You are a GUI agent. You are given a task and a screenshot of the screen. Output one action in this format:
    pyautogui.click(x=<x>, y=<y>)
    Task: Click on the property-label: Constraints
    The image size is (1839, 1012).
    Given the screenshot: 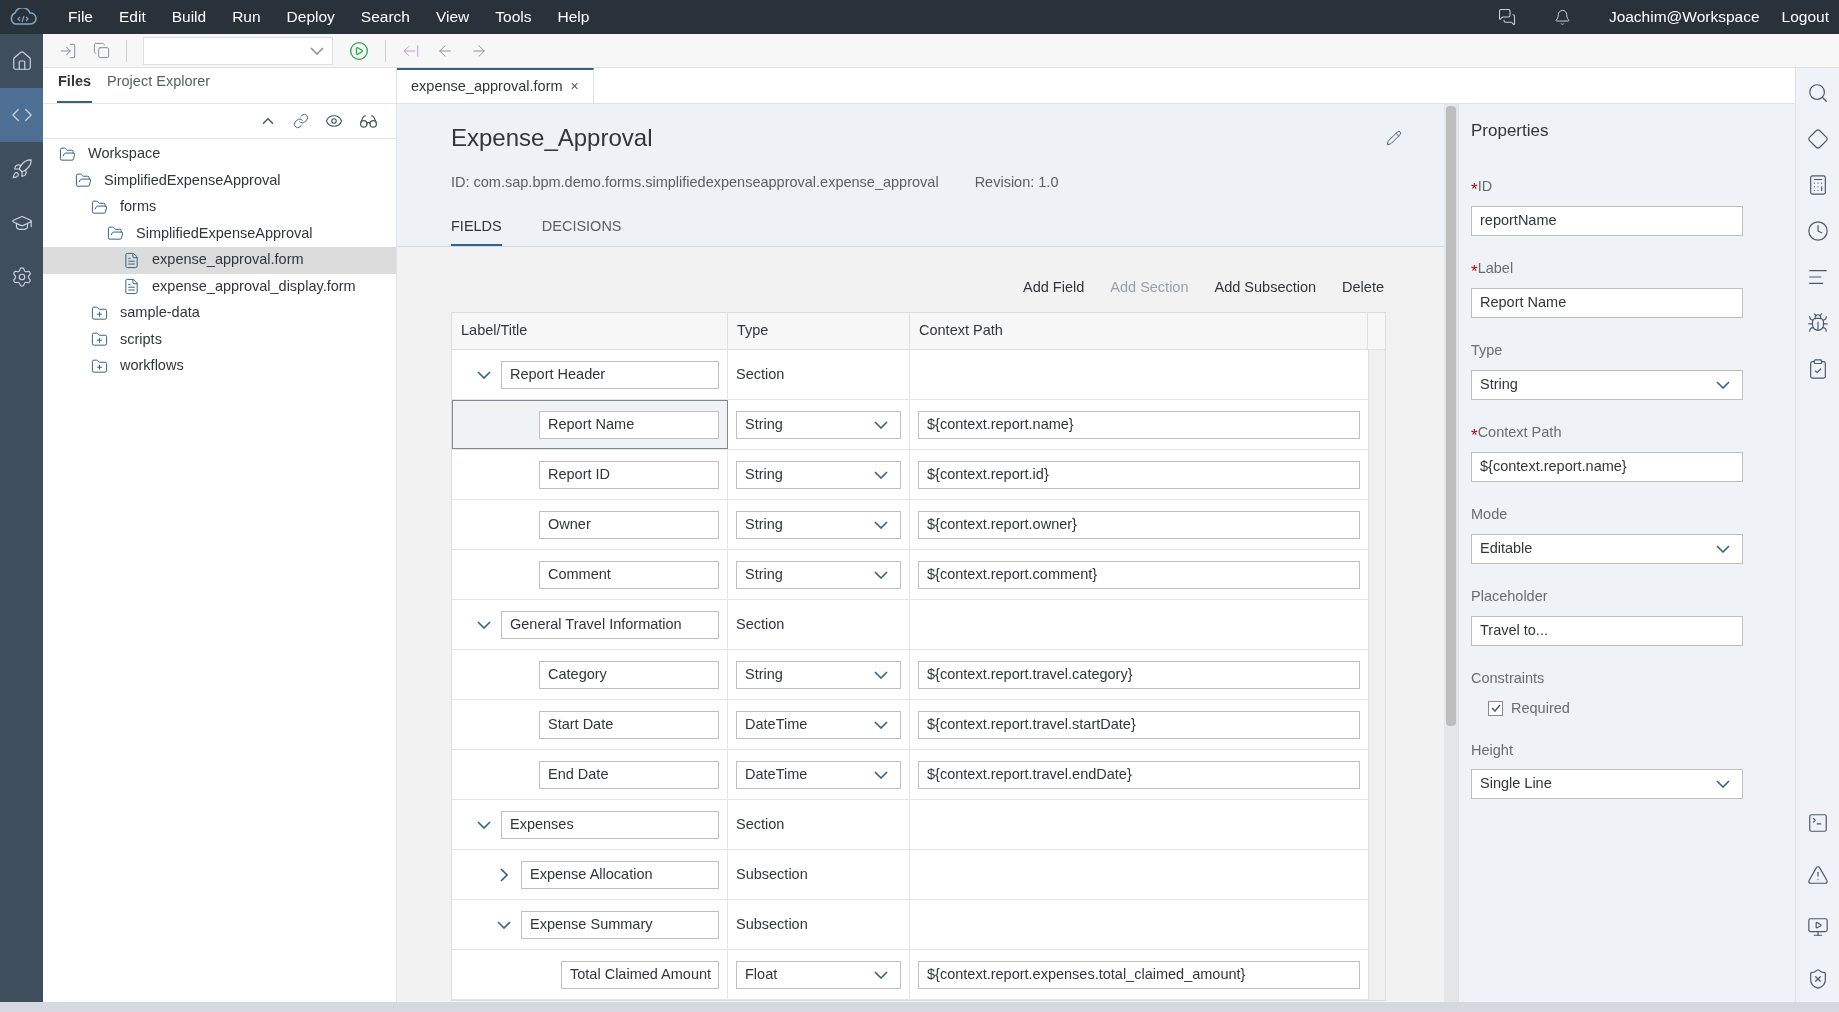 What is the action you would take?
    pyautogui.click(x=1508, y=678)
    